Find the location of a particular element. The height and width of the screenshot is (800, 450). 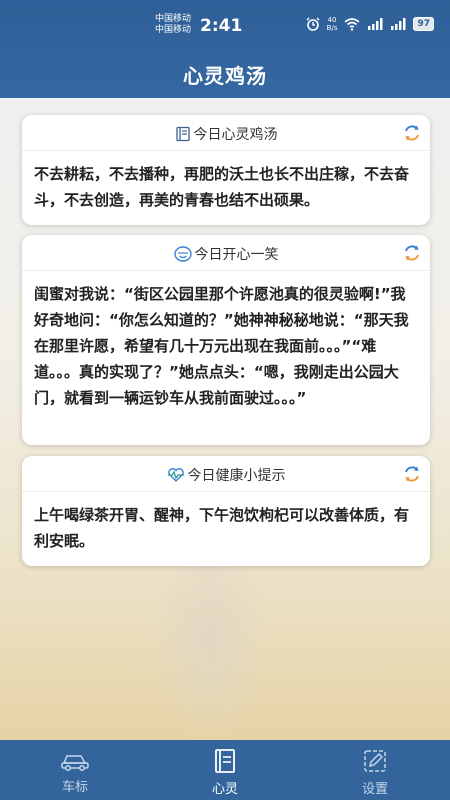

nav-label: 车标 is located at coordinates (74, 787).